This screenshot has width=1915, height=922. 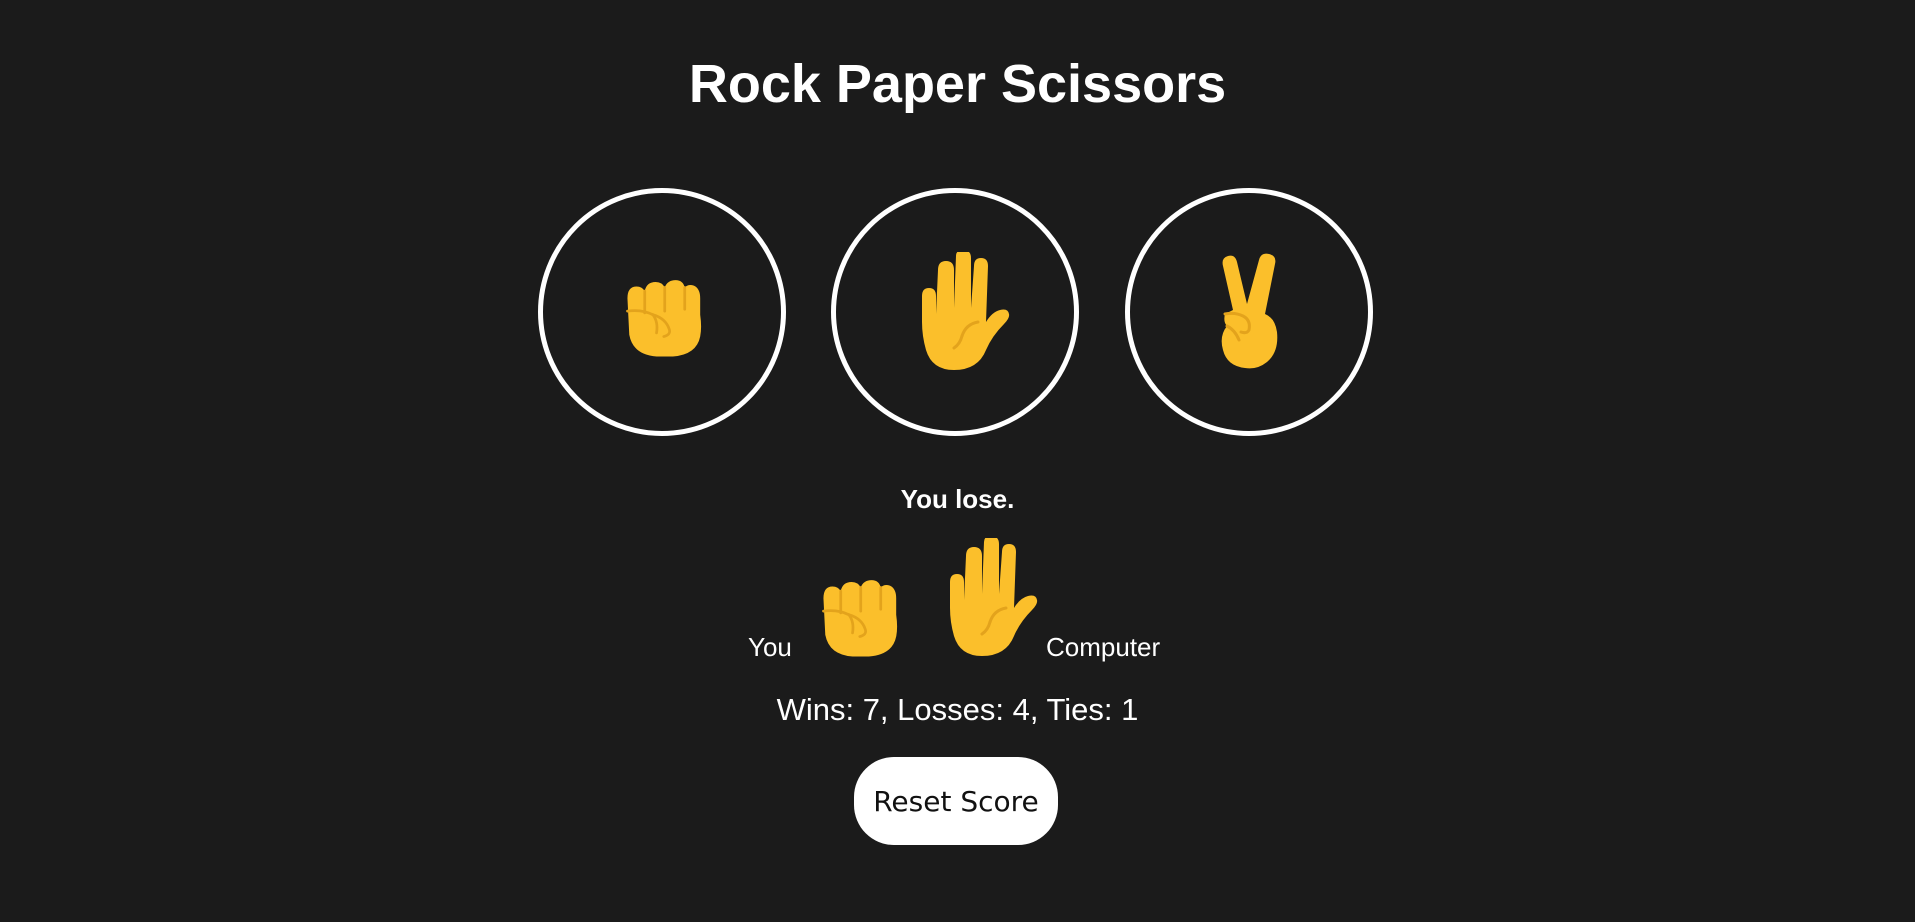 I want to click on score-text: Wins: 7, Losses: 4, Ties: 1, so click(x=957, y=709).